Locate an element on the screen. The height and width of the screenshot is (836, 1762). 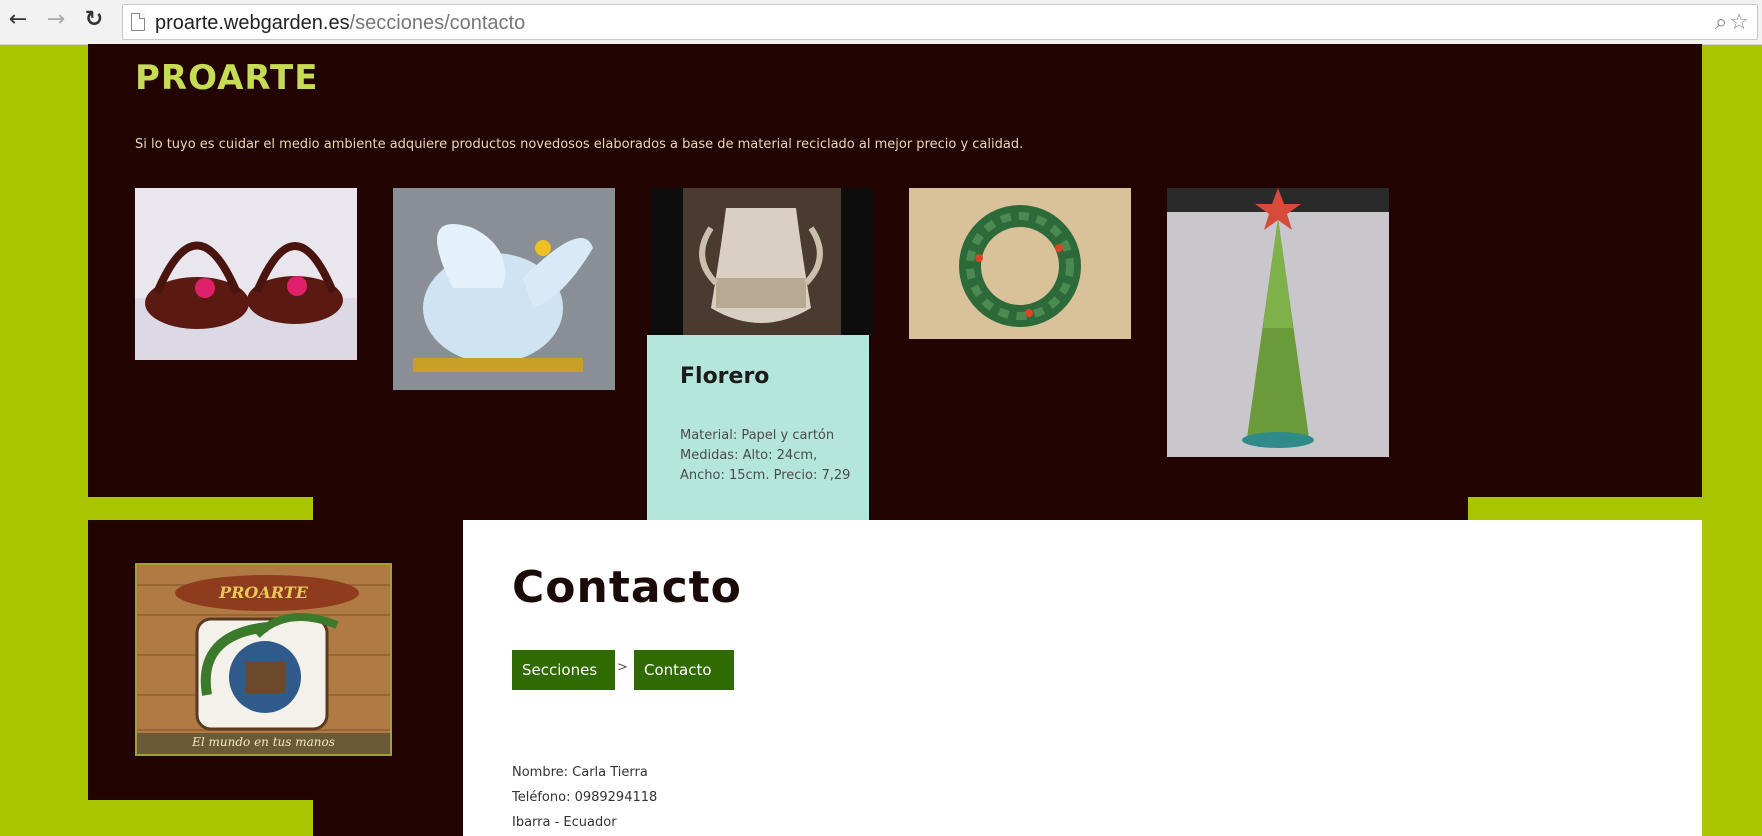
frame-divider-left is located at coordinates (200, 508).